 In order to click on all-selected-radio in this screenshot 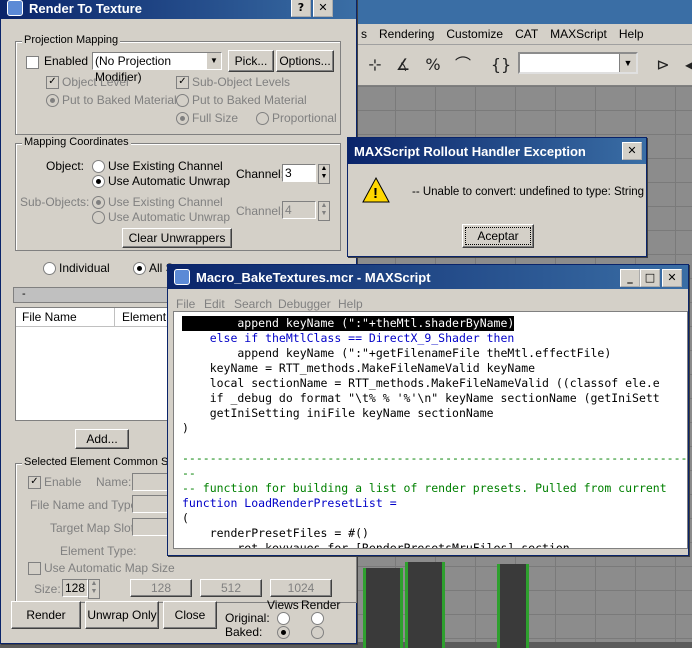, I will do `click(139, 268)`.